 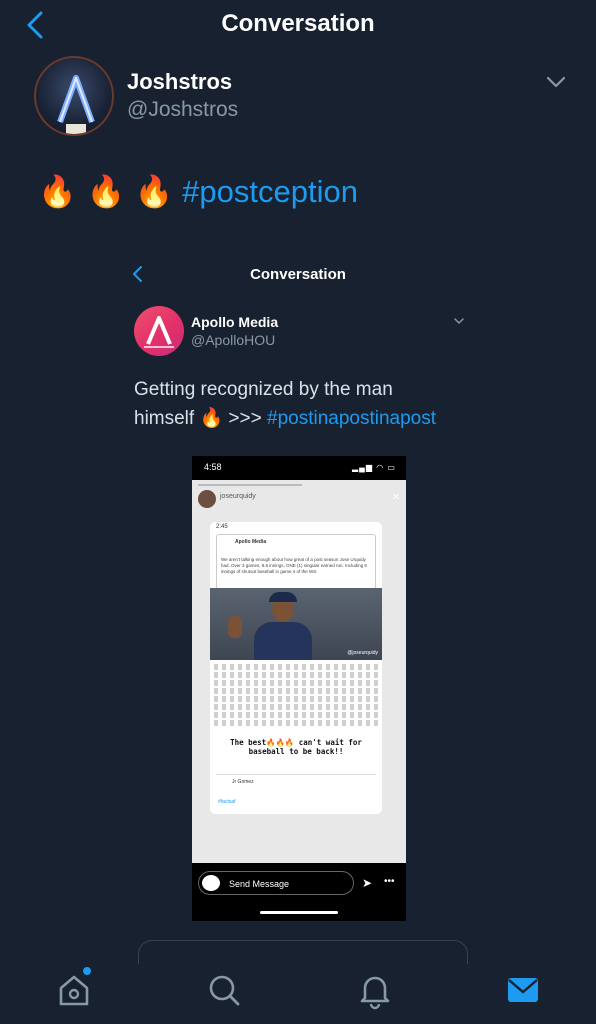 What do you see at coordinates (179, 82) in the screenshot?
I see `author-name: Joshstros` at bounding box center [179, 82].